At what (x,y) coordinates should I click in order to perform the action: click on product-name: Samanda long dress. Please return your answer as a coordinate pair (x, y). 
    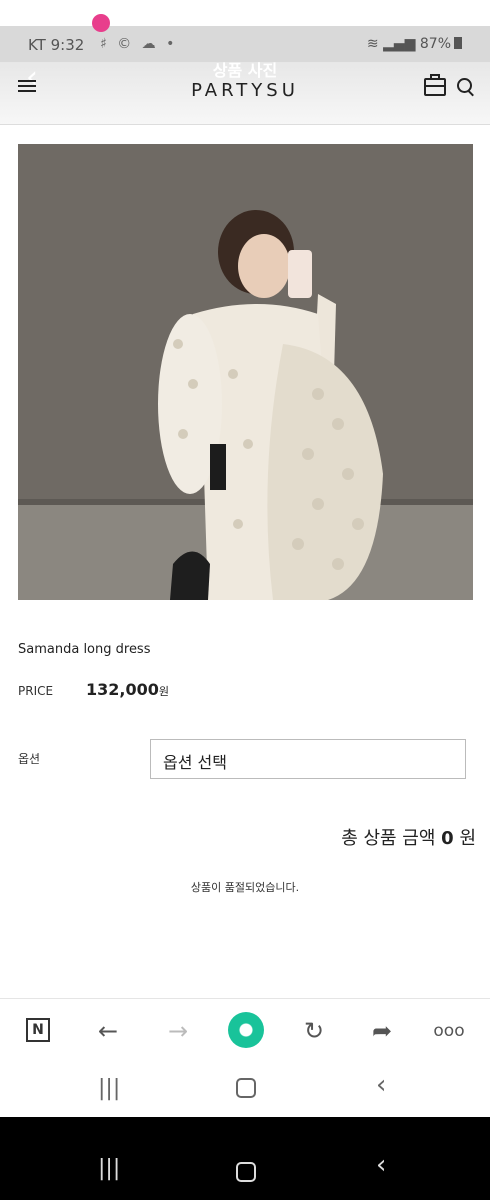
    Looking at the image, I should click on (84, 649).